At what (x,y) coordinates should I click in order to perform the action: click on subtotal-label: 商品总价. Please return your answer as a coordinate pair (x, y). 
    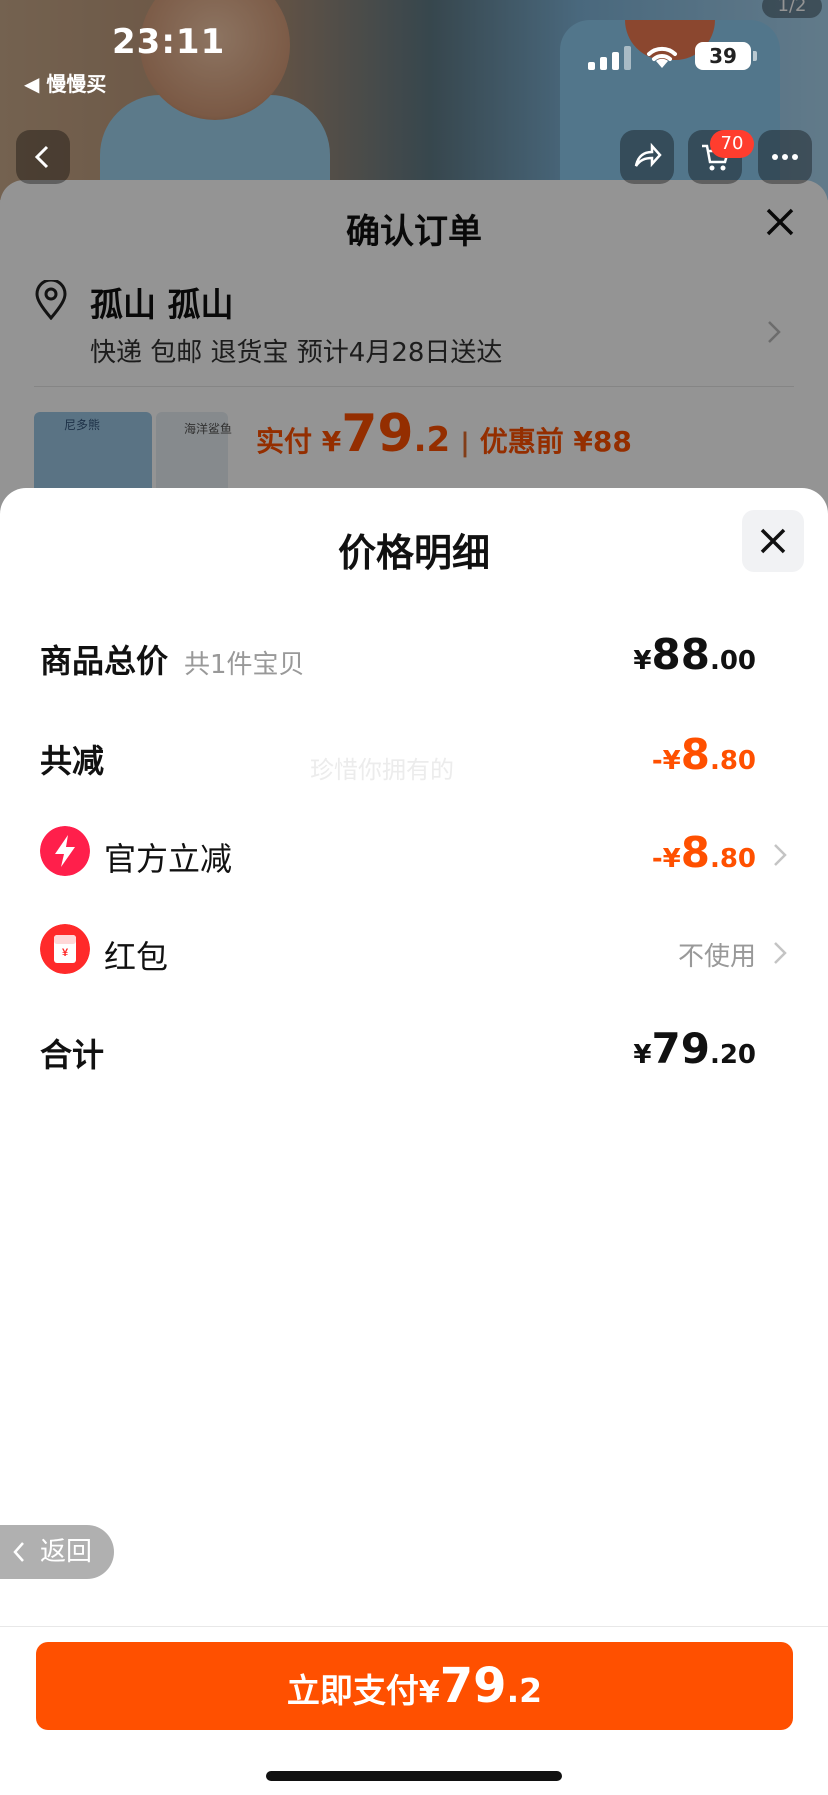
    Looking at the image, I should click on (104, 661).